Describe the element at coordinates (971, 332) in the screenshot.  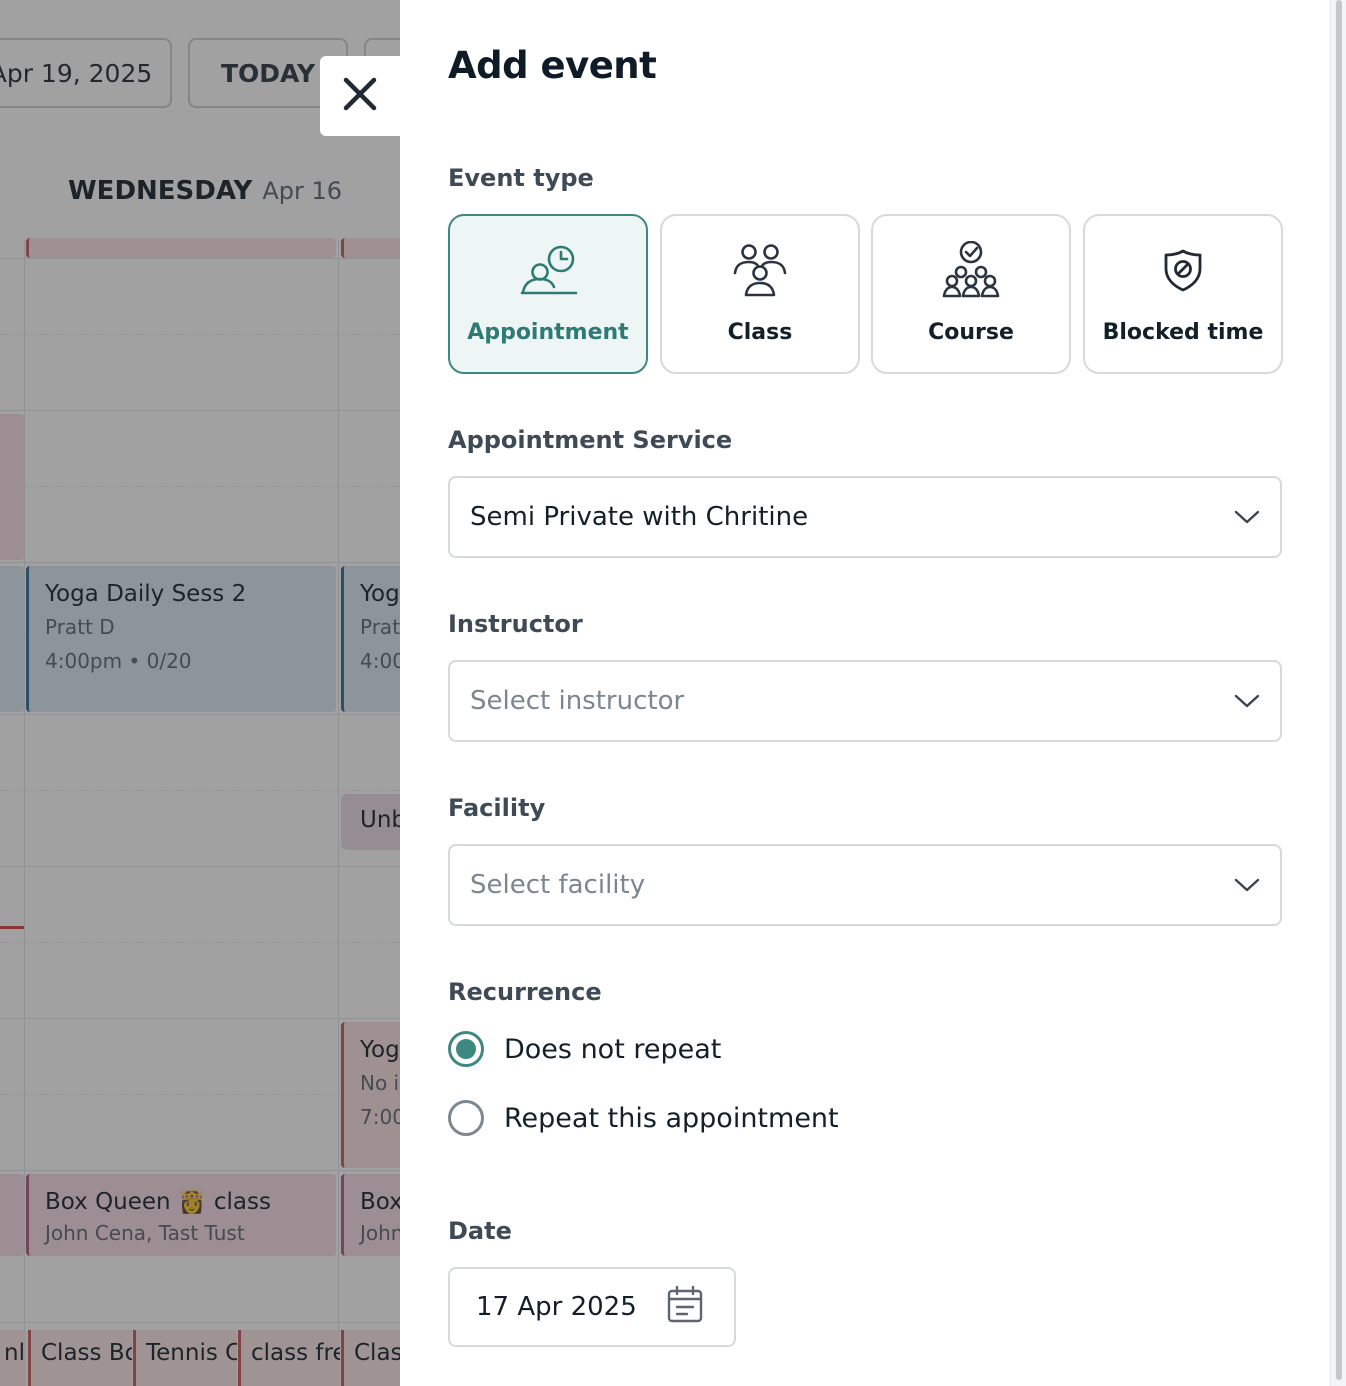
I see `event-type-label-course: Course` at that location.